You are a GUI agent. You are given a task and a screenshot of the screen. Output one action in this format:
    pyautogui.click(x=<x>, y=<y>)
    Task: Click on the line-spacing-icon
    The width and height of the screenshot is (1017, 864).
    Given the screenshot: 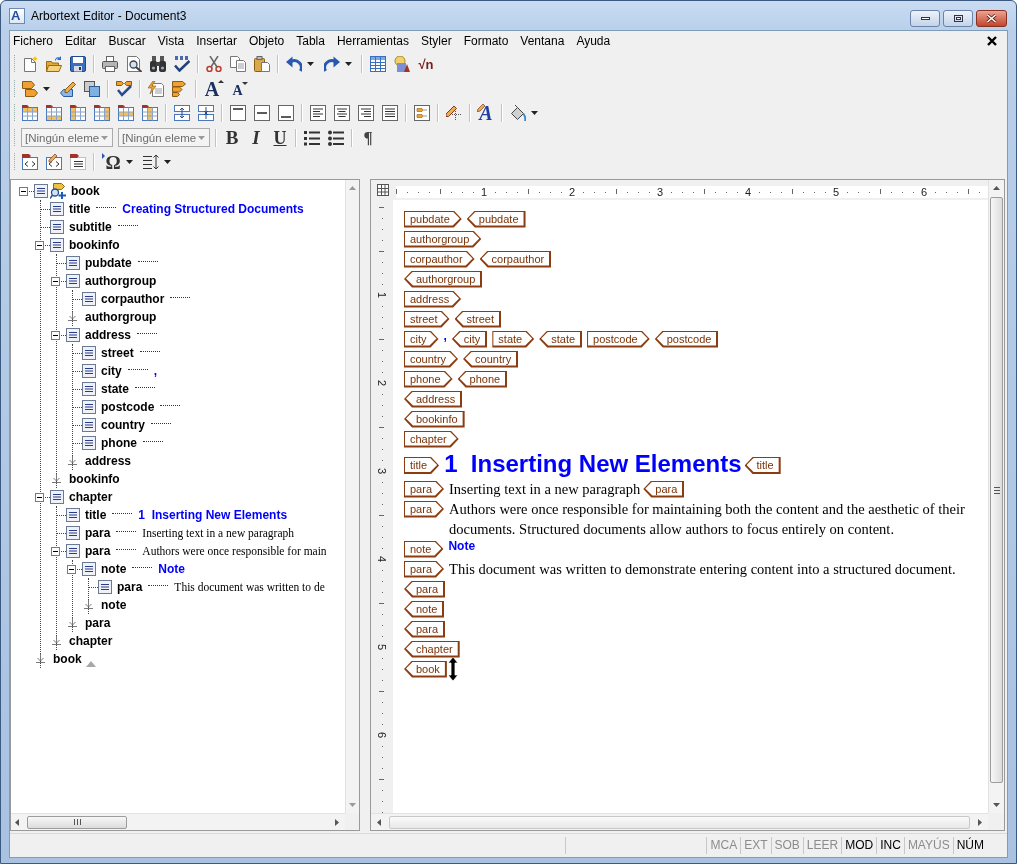 What is the action you would take?
    pyautogui.click(x=151, y=162)
    